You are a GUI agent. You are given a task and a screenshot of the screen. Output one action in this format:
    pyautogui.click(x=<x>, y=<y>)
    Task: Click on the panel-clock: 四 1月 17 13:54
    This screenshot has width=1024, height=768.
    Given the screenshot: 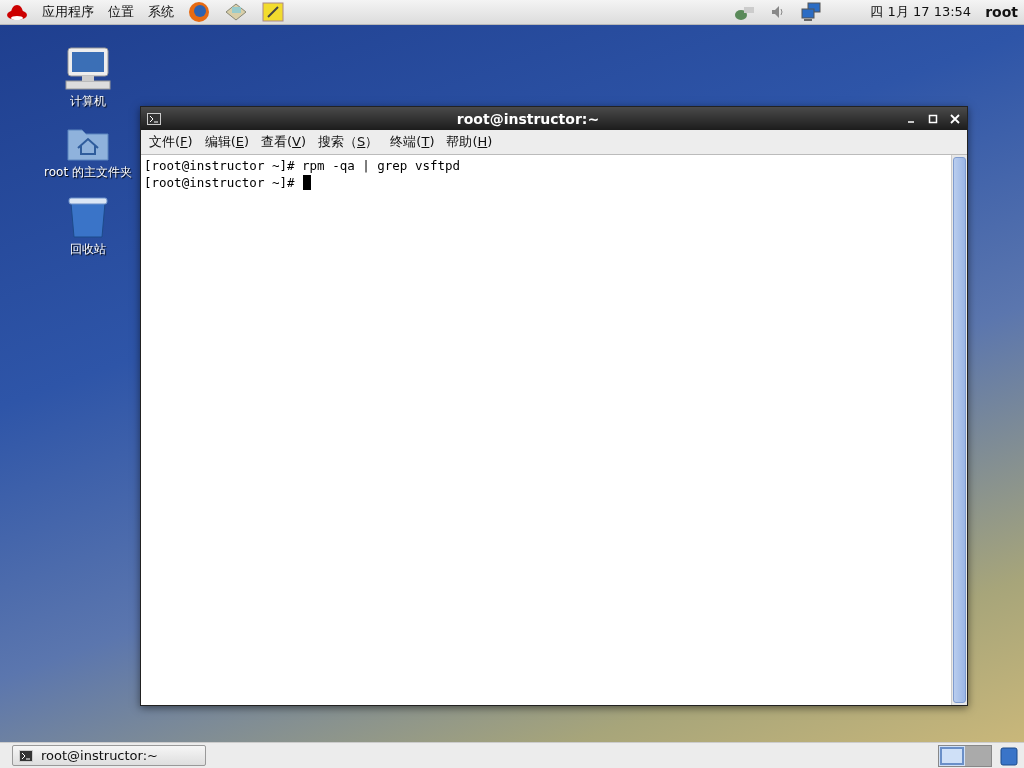 What is the action you would take?
    pyautogui.click(x=921, y=12)
    